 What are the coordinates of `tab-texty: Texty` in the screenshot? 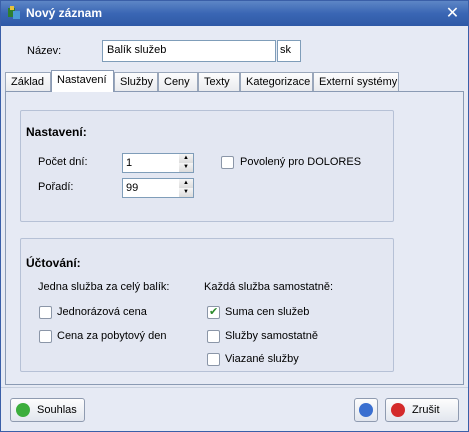 It's located at (219, 81).